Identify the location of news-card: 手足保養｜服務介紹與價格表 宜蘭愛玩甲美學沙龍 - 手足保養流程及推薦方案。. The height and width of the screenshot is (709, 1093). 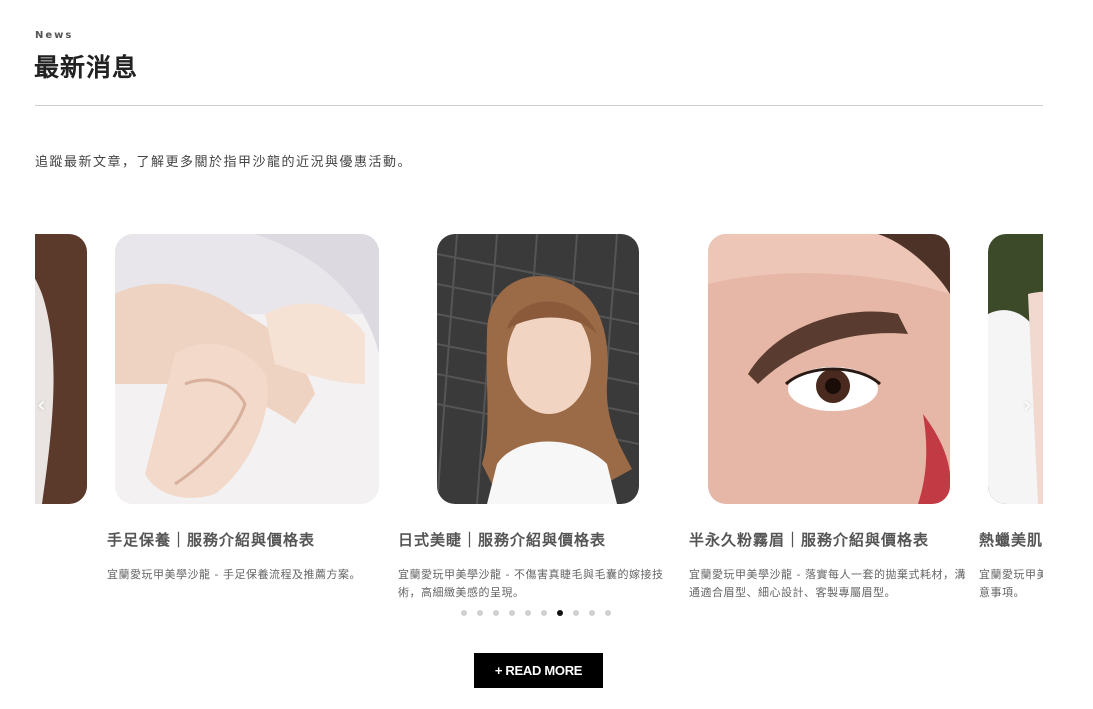
(248, 424).